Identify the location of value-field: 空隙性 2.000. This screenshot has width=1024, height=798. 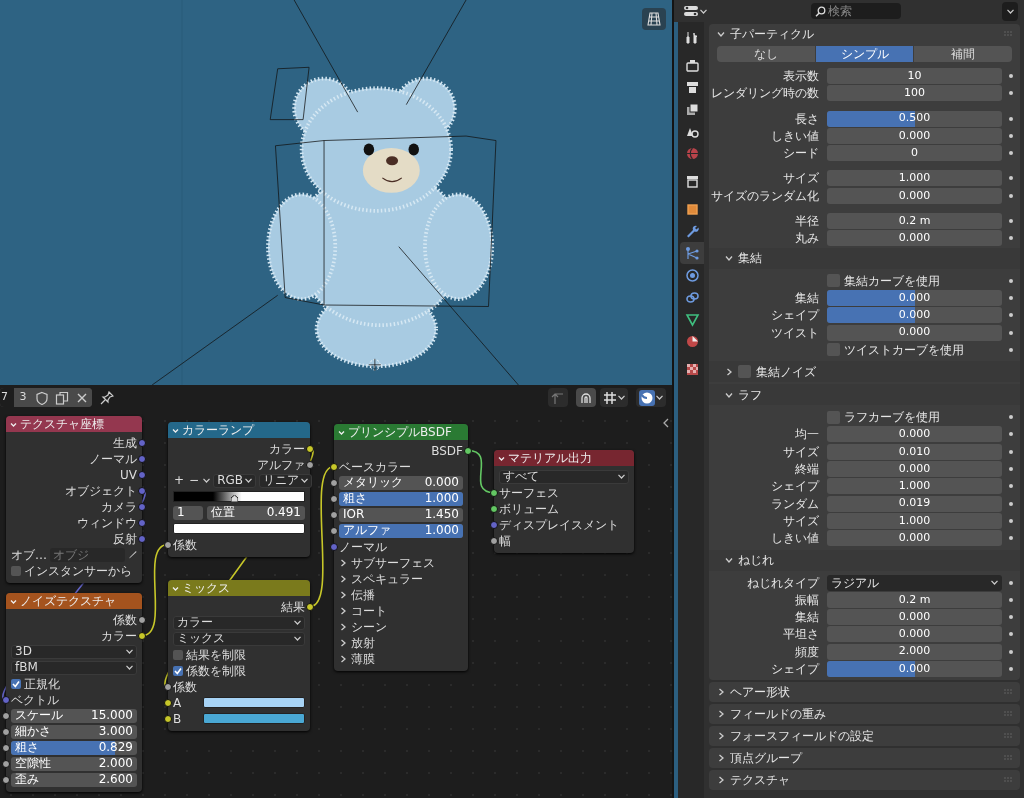
(74, 763).